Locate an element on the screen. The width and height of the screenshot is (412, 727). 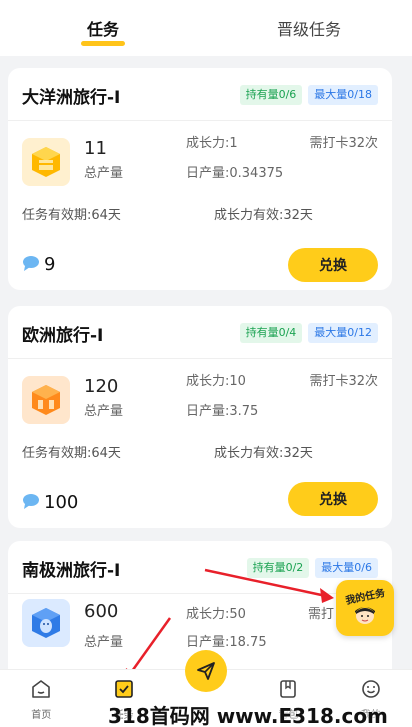
send-icon is located at coordinates (206, 671).